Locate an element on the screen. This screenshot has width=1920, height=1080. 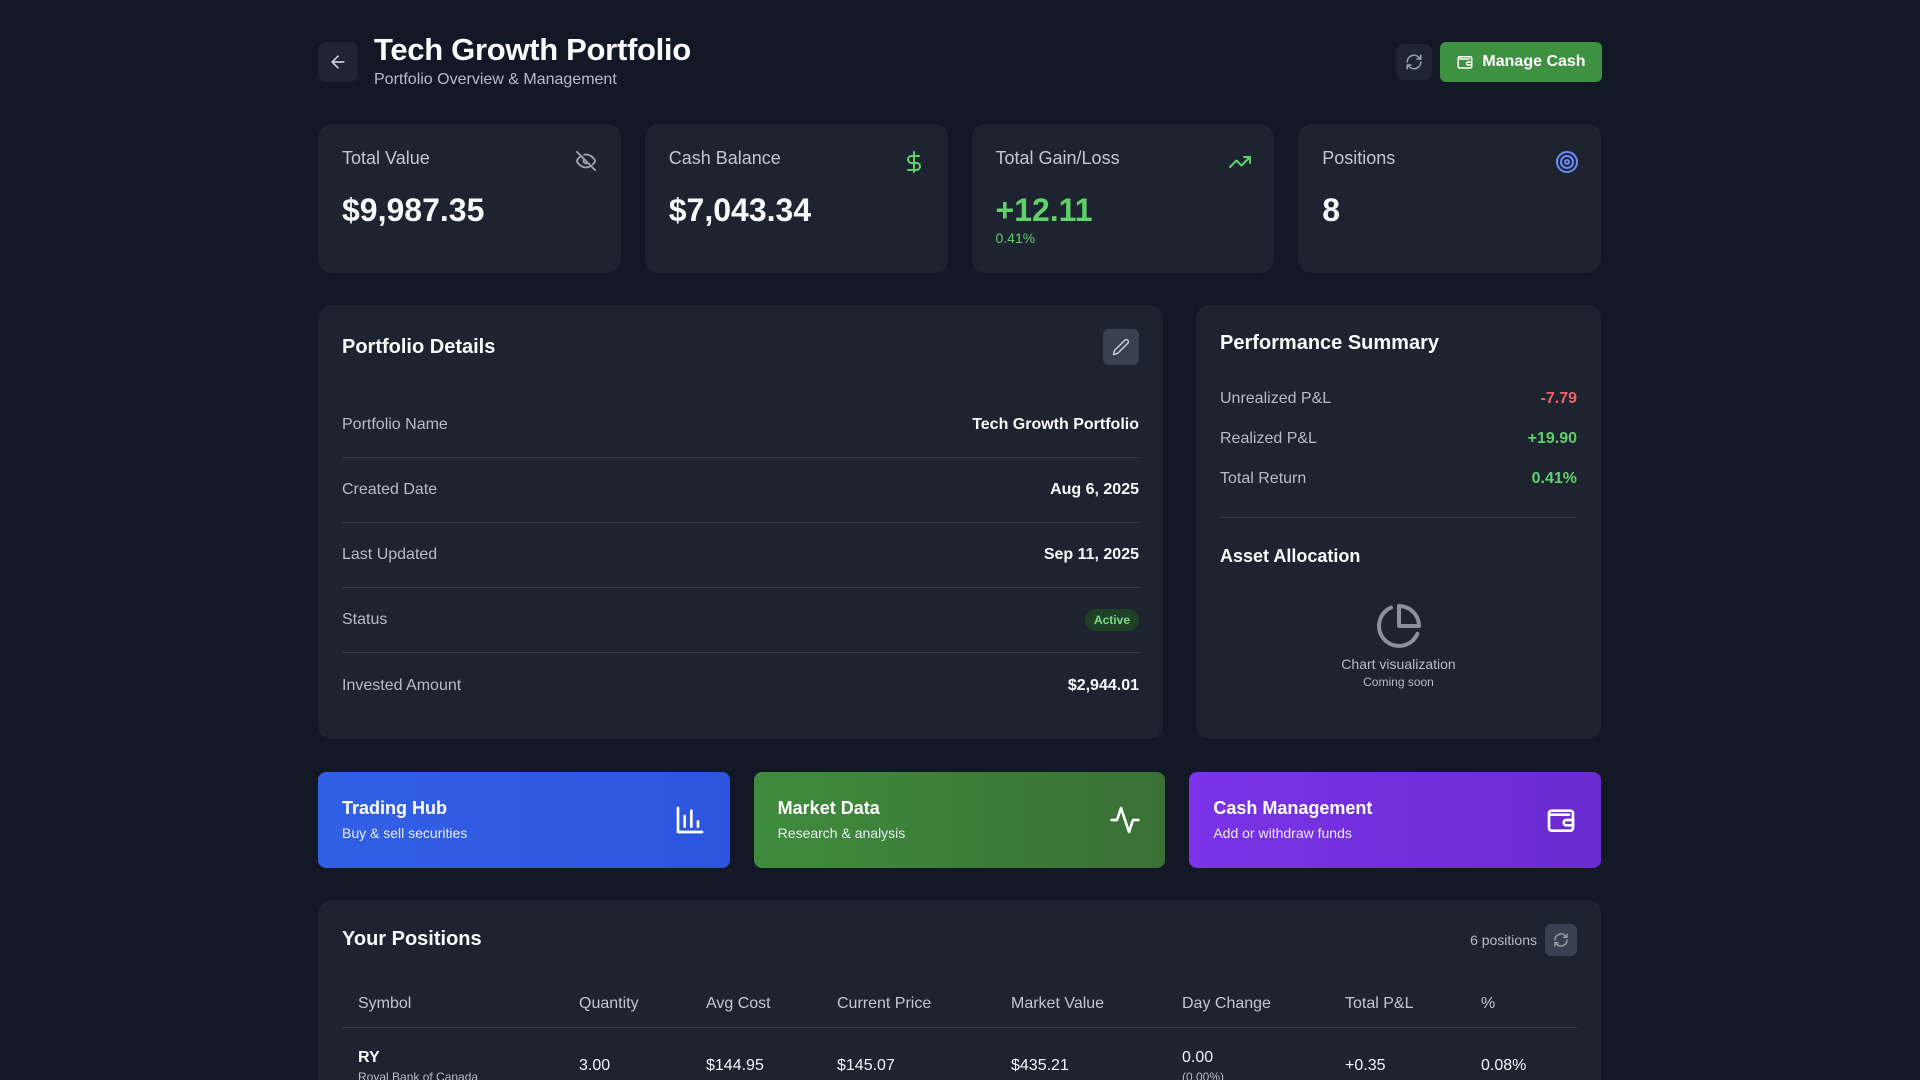
tile-title: Trading Hub is located at coordinates (394, 808).